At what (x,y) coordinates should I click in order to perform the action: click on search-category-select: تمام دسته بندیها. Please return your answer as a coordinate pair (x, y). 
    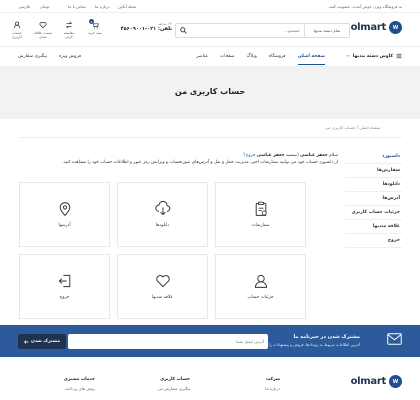
    Looking at the image, I should click on (326, 30).